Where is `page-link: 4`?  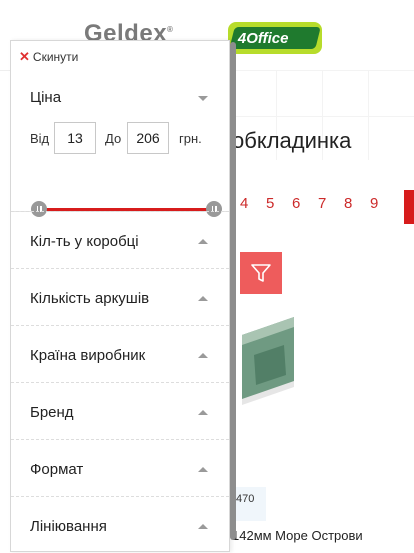
page-link: 4 is located at coordinates (253, 203).